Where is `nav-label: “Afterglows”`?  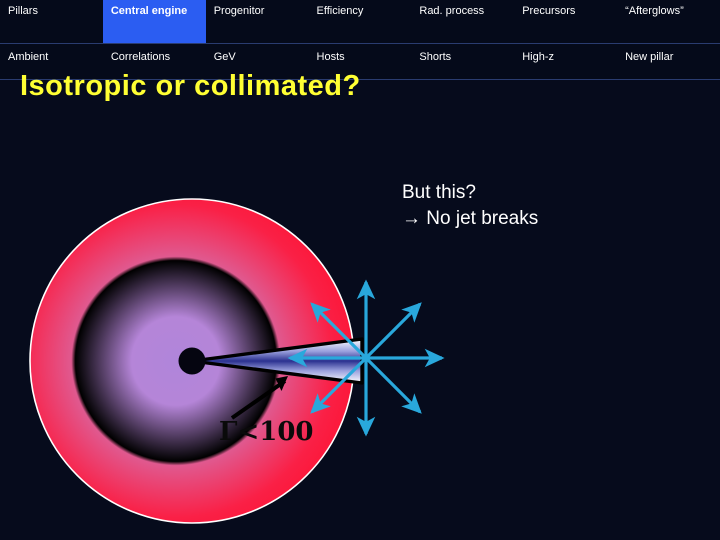 nav-label: “Afterglows” is located at coordinates (654, 11).